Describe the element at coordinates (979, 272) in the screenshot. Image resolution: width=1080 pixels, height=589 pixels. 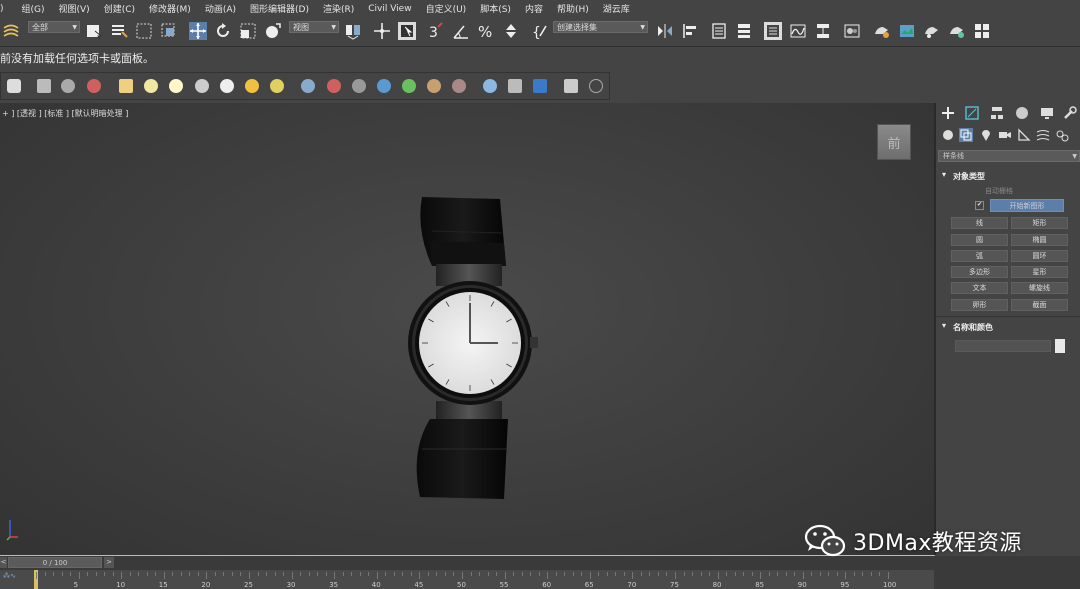
I see `ngon-button: 多边形` at that location.